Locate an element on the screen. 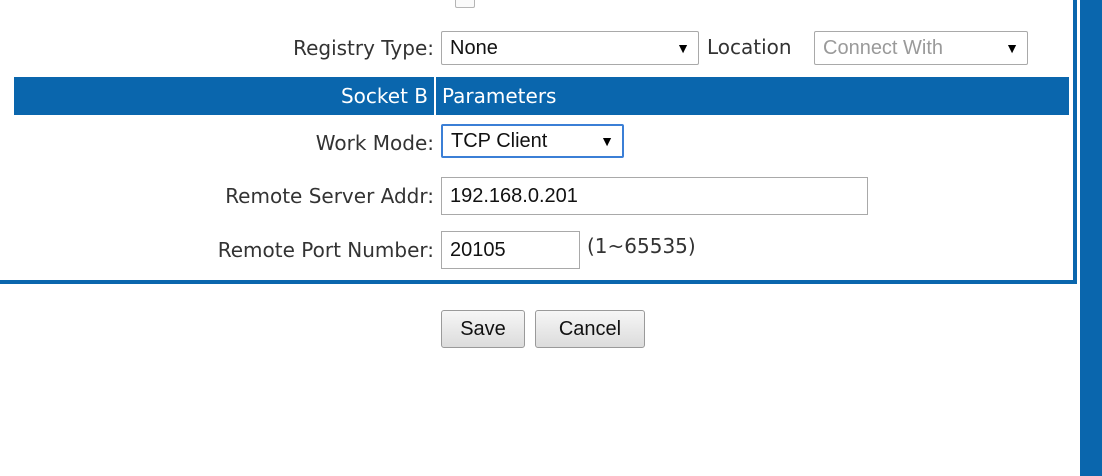 Image resolution: width=1102 pixels, height=476 pixels. work-mode-value: TCP Client is located at coordinates (499, 141).